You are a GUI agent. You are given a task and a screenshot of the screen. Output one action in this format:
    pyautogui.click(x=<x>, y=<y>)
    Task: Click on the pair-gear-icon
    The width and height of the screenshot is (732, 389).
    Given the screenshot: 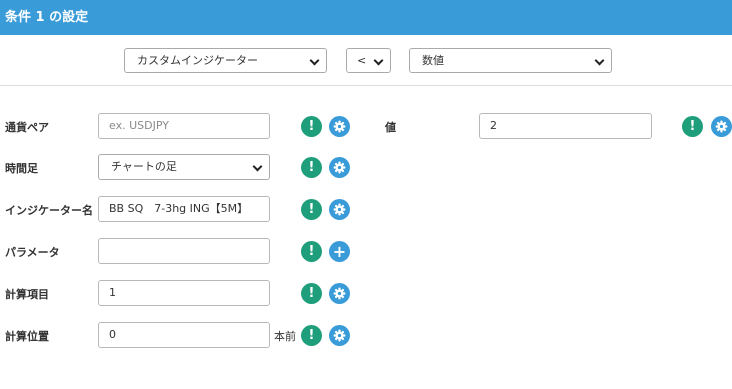 What is the action you would take?
    pyautogui.click(x=339, y=126)
    